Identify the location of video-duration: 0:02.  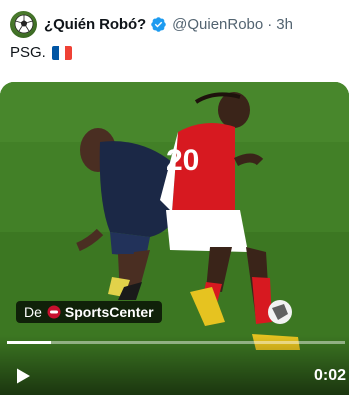
(329, 375).